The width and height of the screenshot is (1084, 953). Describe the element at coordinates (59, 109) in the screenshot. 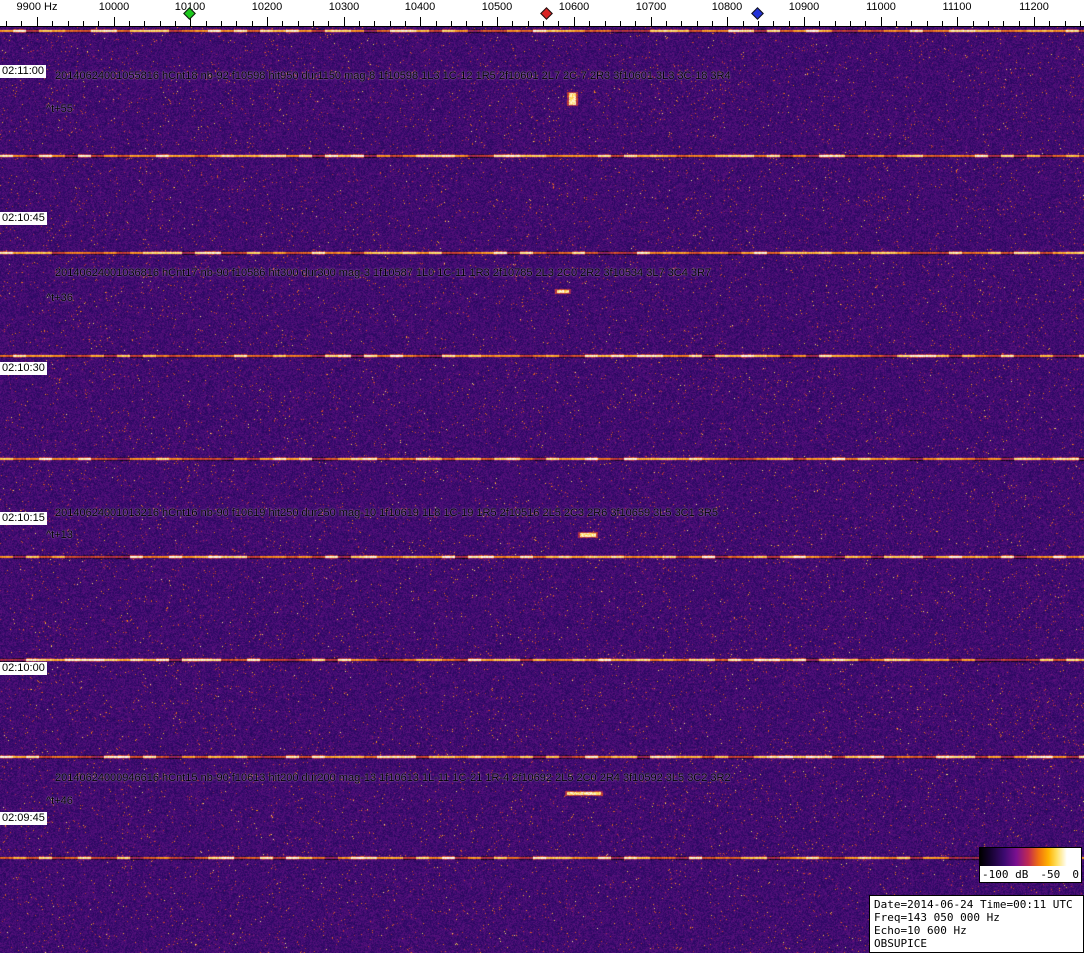

I see `detection-time-offset: ^t+55` at that location.